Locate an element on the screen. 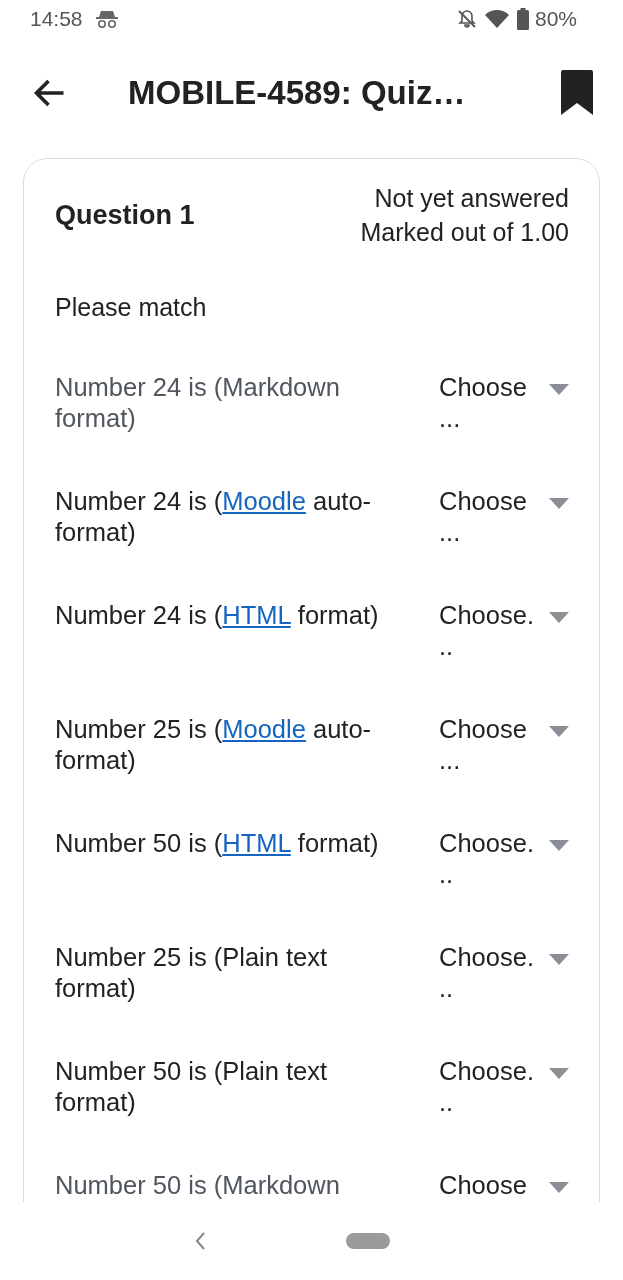  match-label: Number 50 is (Plain text format) is located at coordinates (192, 1087).